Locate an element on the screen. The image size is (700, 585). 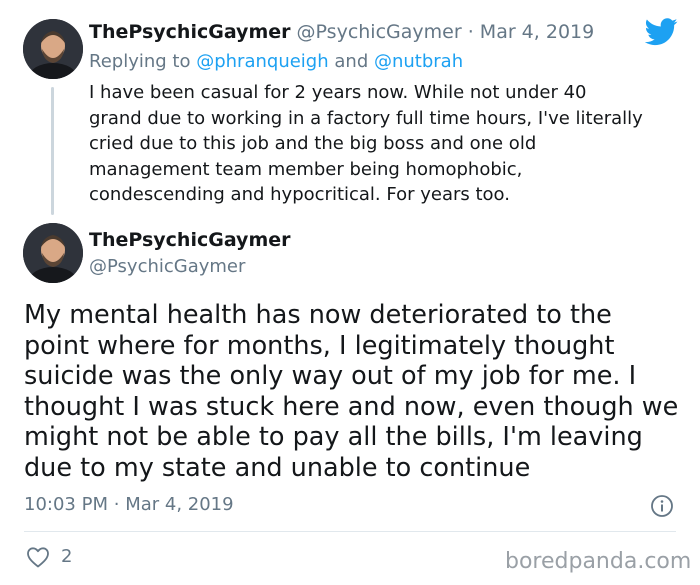
watermark: boredpanda.com is located at coordinates (598, 561).